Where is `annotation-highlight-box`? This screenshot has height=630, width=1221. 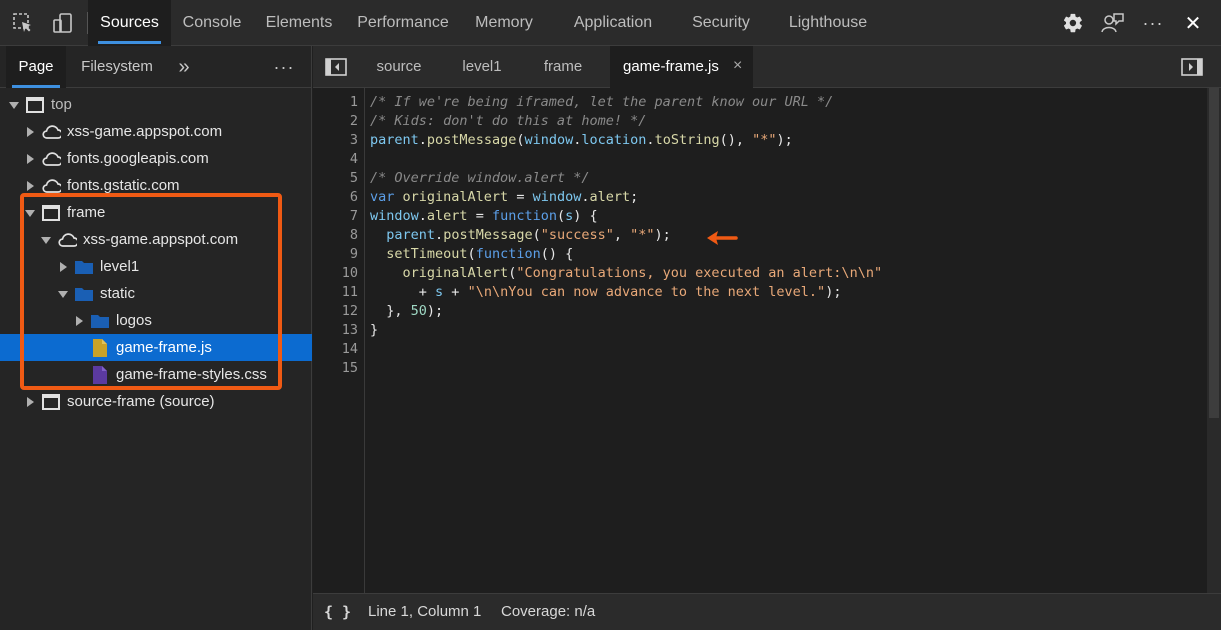 annotation-highlight-box is located at coordinates (151, 291).